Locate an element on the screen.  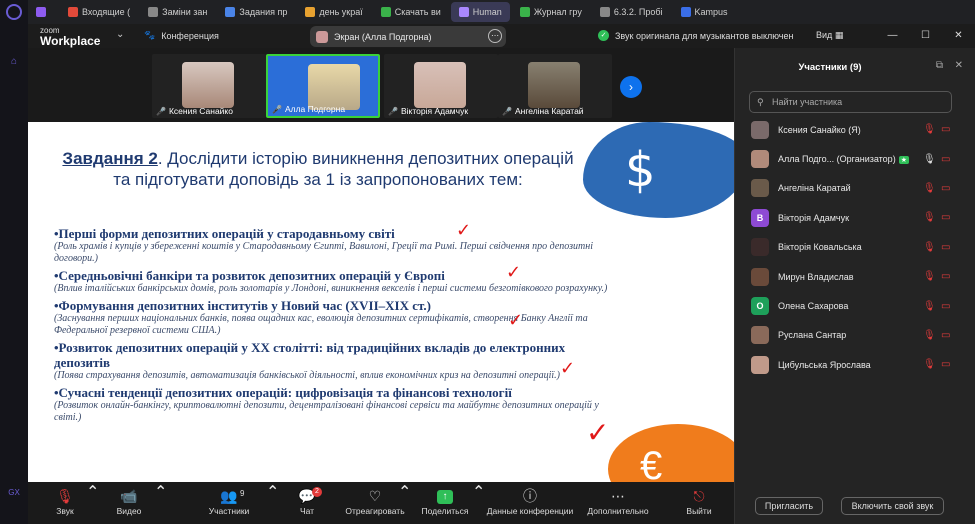
participant-name: Ангеліна Каратай is located at coordinates (814, 188).